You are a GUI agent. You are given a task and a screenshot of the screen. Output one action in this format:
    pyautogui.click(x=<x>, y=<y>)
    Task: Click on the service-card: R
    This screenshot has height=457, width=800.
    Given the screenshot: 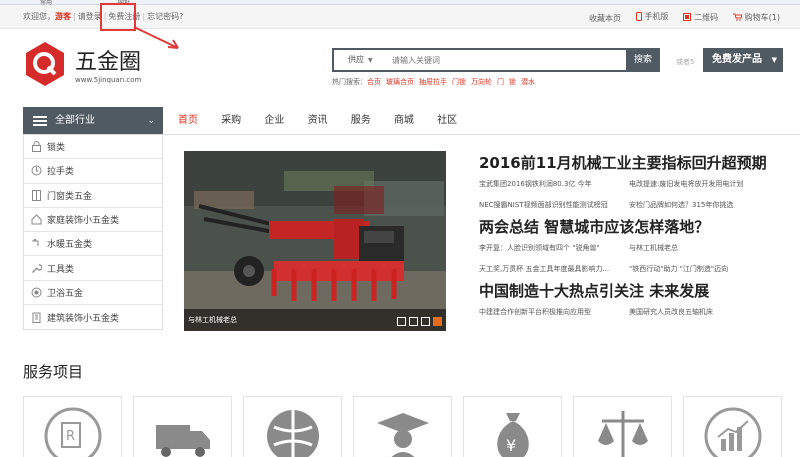 What is the action you would take?
    pyautogui.click(x=72, y=426)
    